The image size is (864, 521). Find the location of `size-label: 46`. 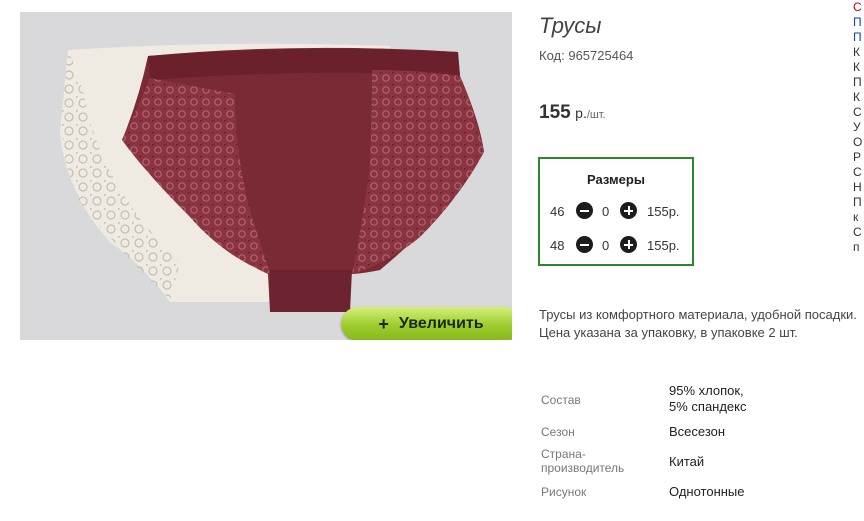

size-label: 46 is located at coordinates (557, 211).